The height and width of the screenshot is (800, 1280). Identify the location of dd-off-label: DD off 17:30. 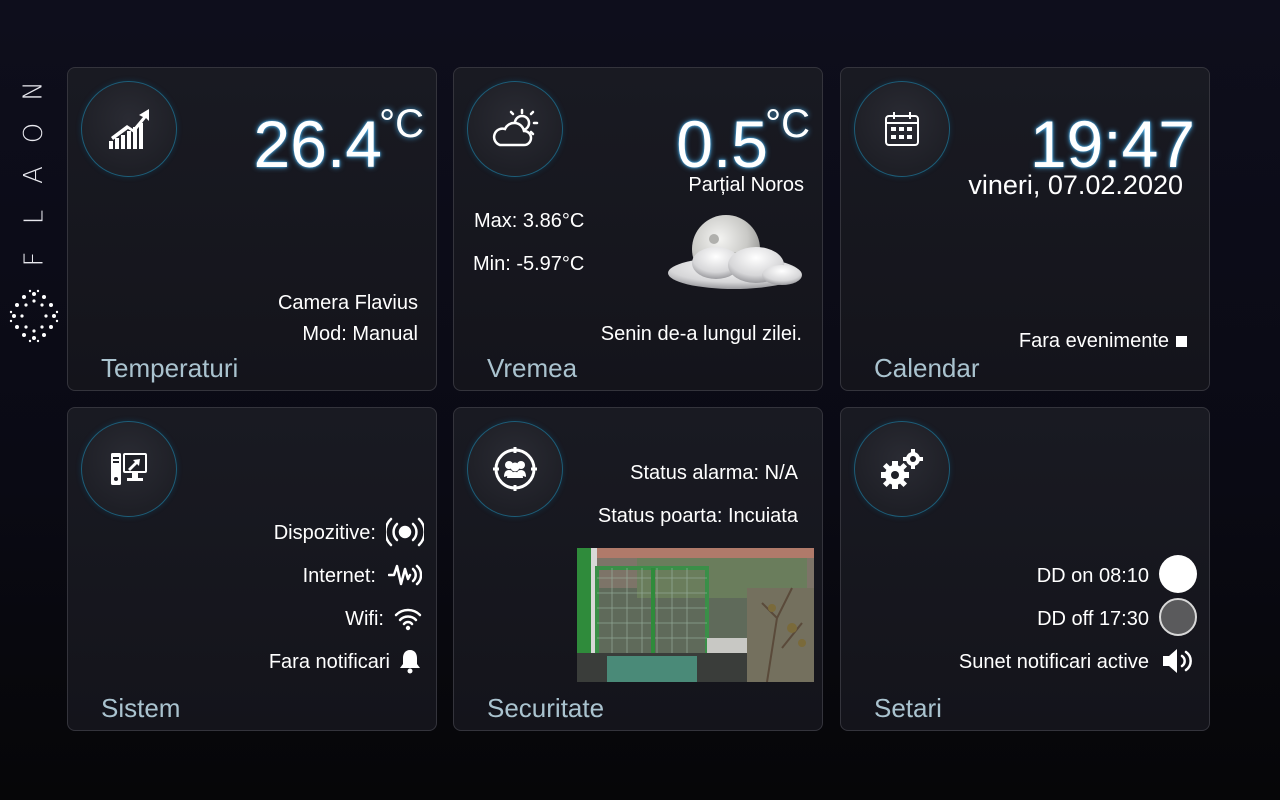
(1093, 619).